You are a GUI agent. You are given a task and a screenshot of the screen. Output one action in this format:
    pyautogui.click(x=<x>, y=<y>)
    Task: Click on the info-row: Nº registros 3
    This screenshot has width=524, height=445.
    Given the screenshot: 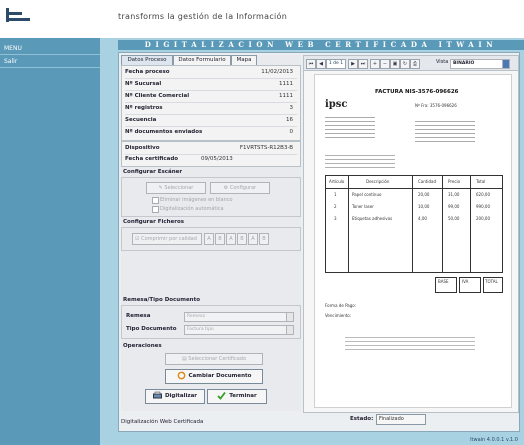 What is the action you would take?
    pyautogui.click(x=211, y=109)
    